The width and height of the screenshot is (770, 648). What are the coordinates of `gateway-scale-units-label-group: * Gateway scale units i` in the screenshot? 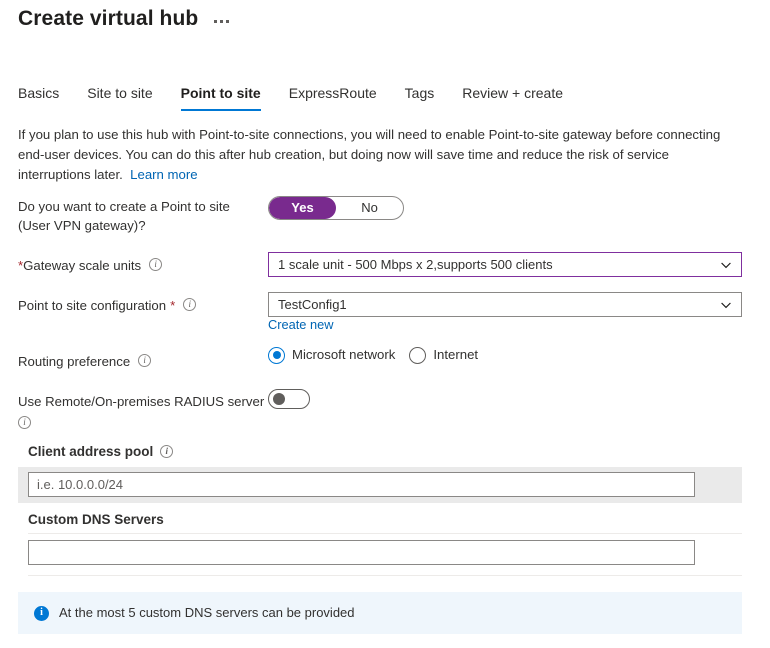 It's located at (90, 265).